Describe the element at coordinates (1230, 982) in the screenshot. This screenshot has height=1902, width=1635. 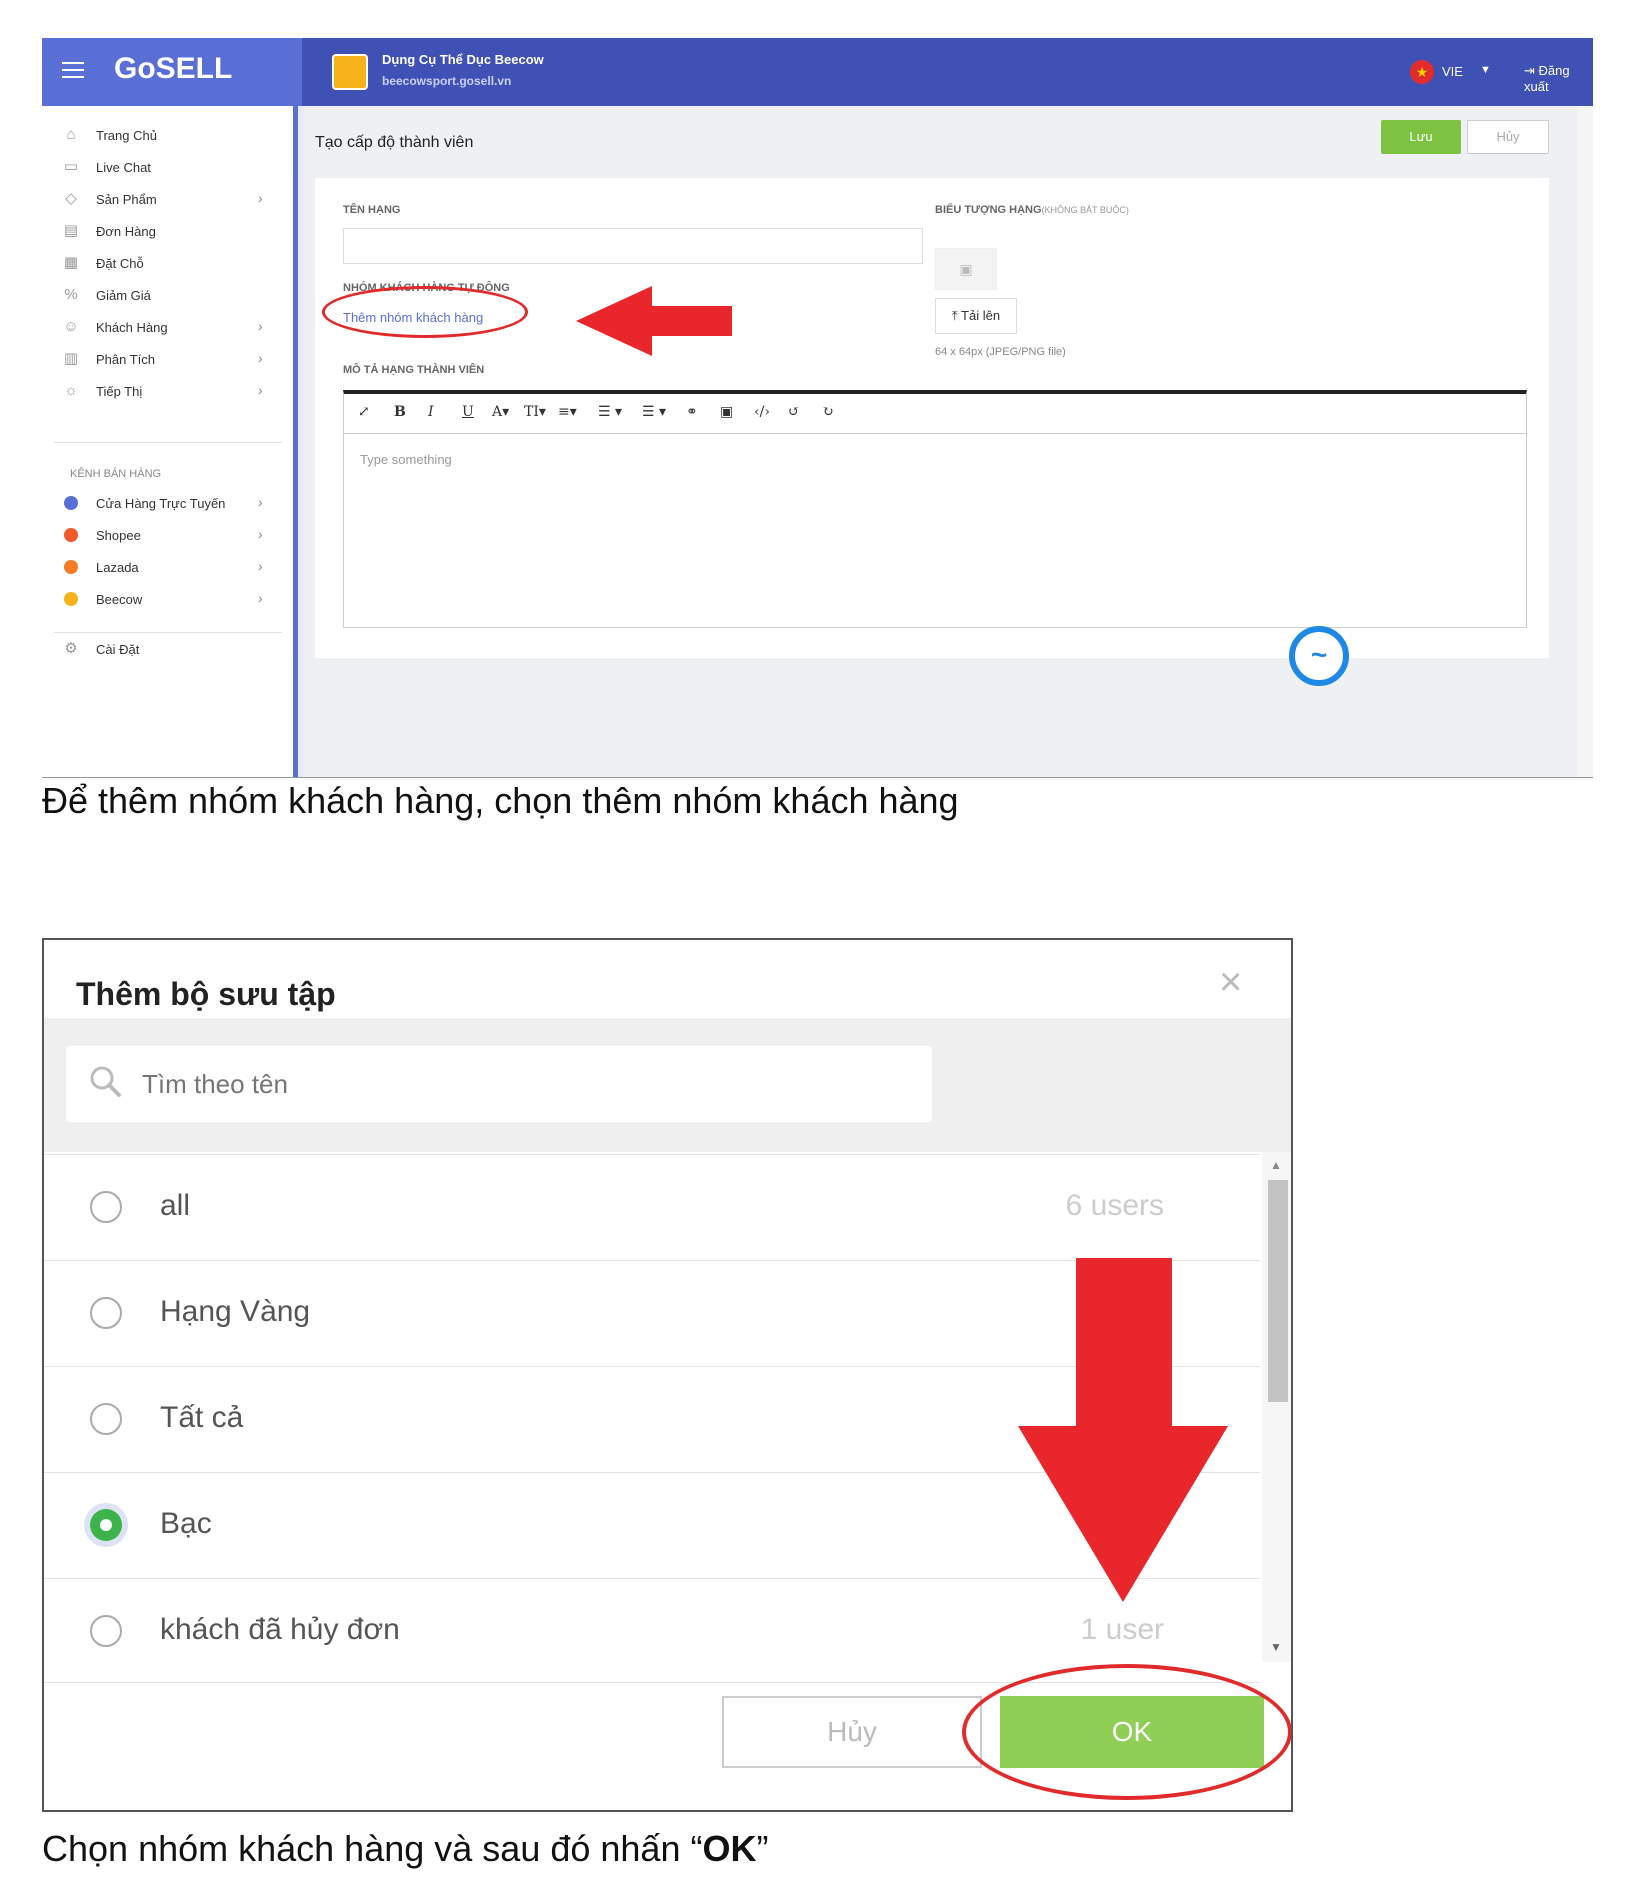
I see `close-icon: ×` at that location.